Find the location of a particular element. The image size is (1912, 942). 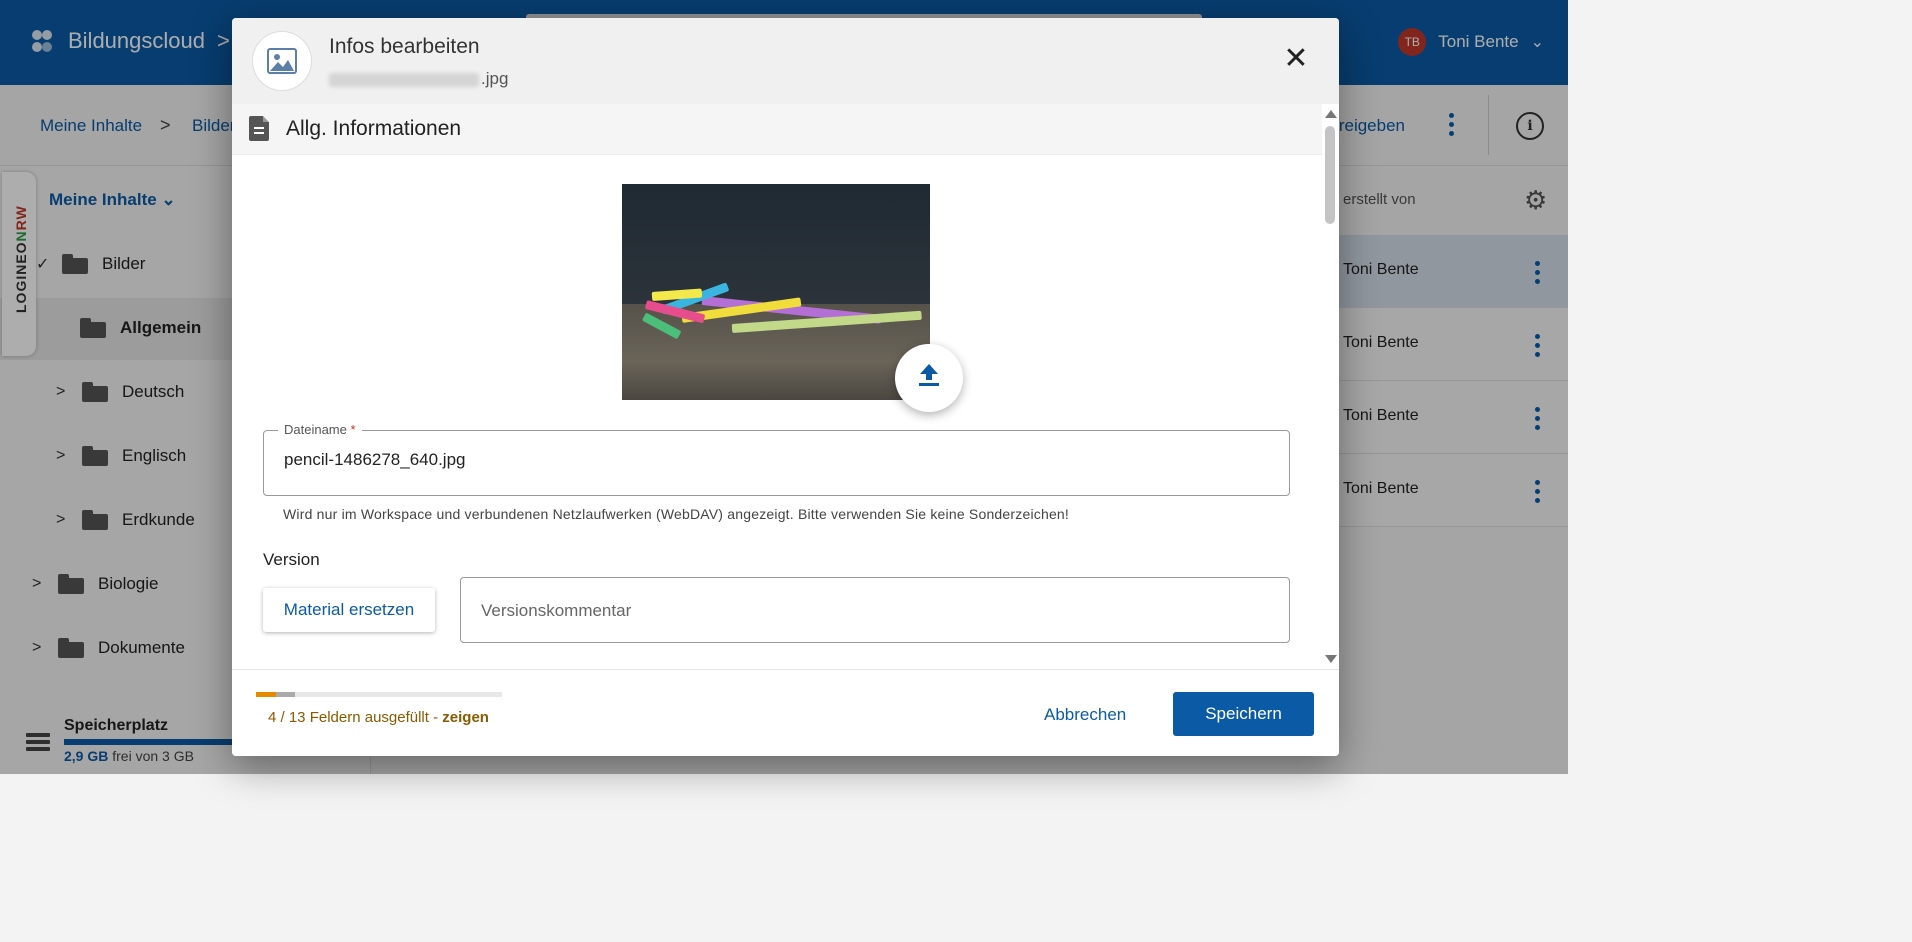

show-fields-link: zeigen is located at coordinates (465, 717).